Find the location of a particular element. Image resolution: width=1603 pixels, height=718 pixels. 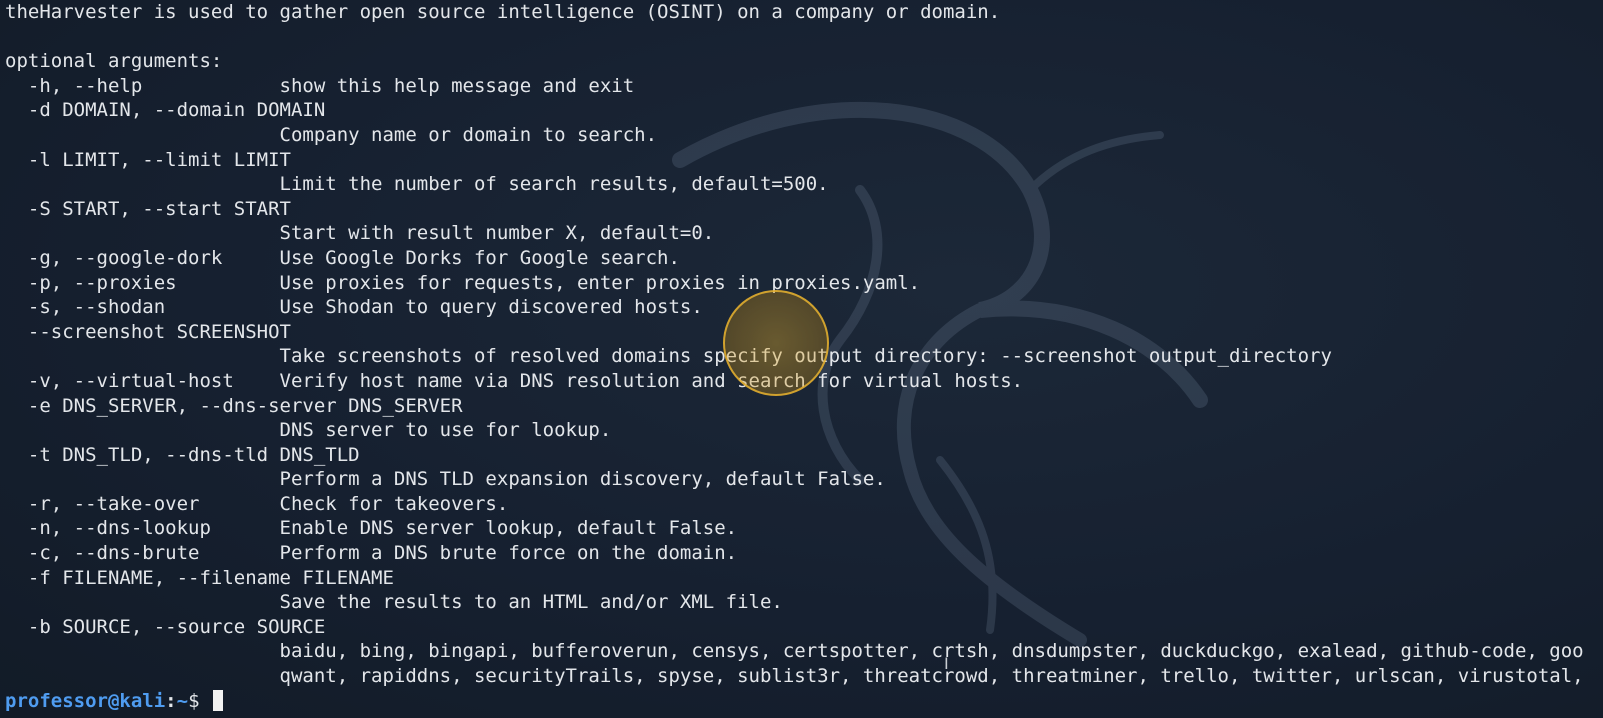

output-line: -t DNS_TLD, --dns-tld DNS_TLD is located at coordinates (182, 454).